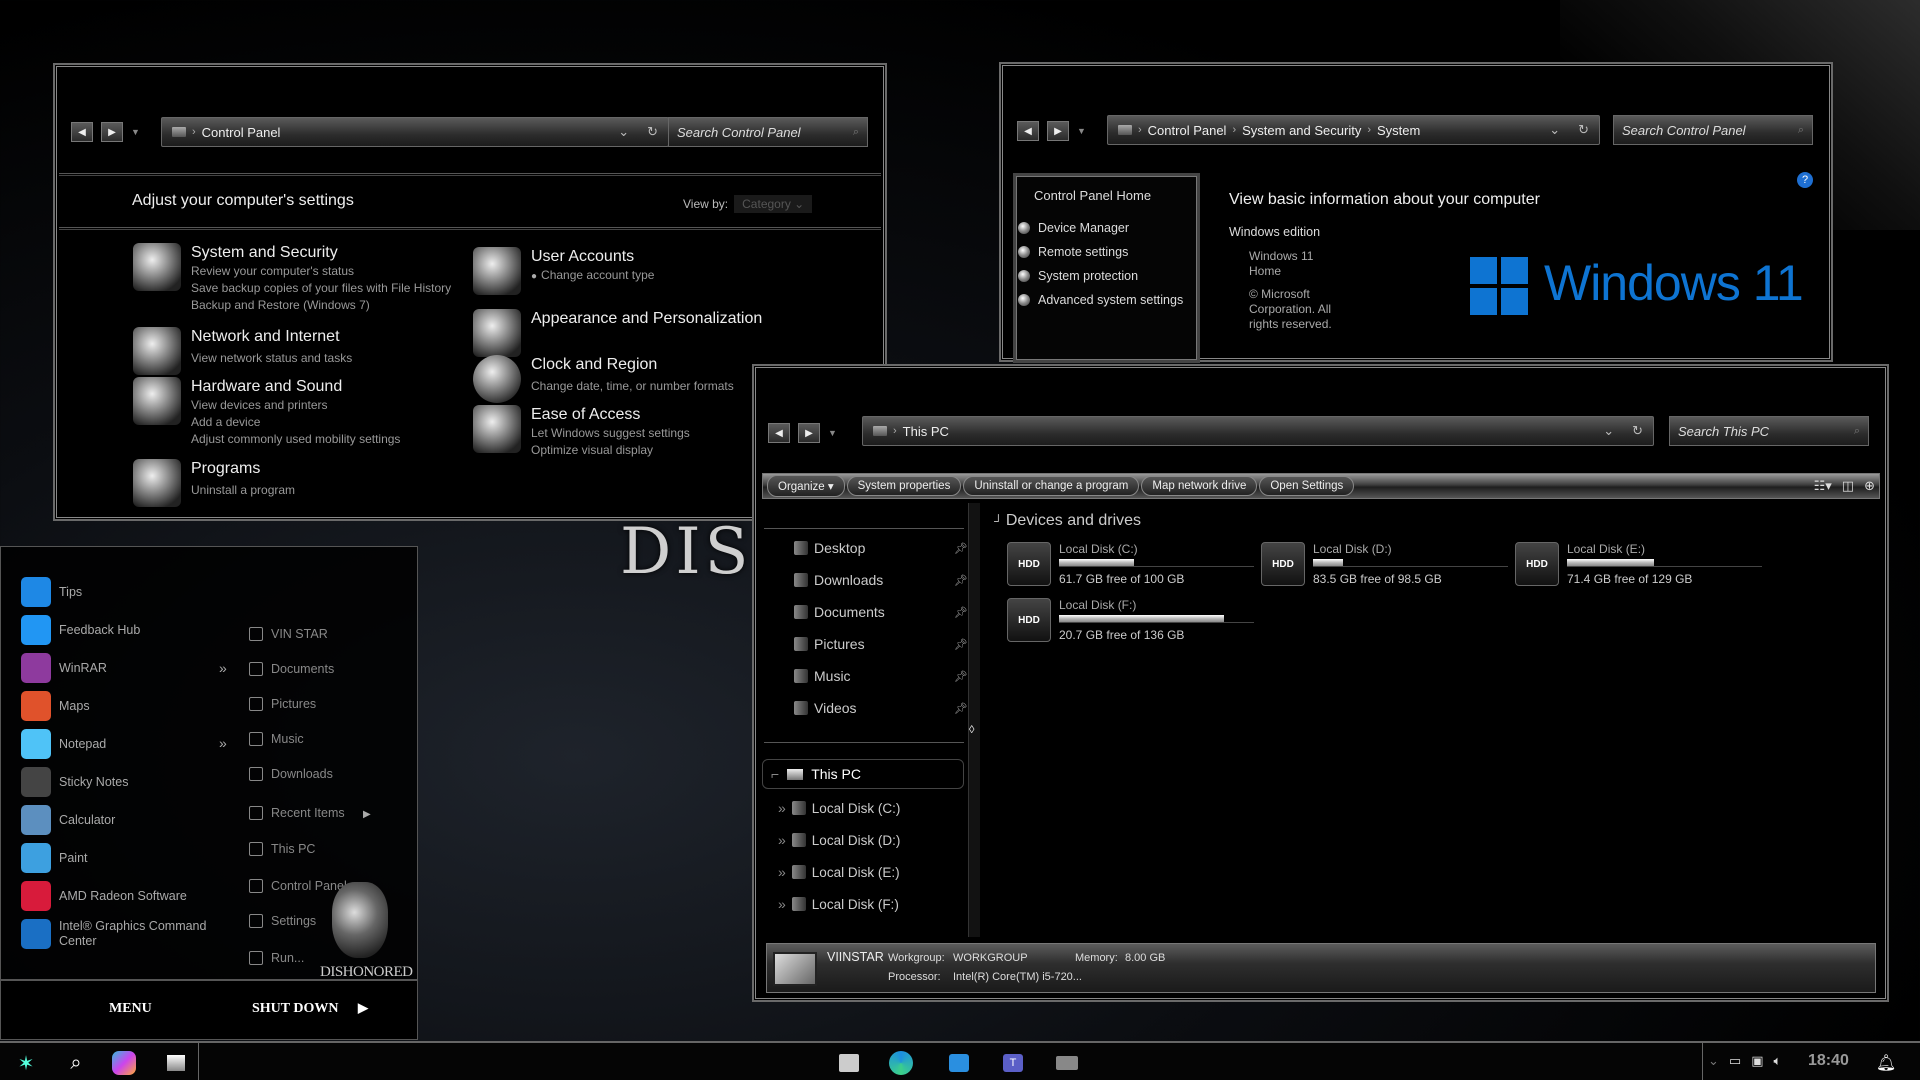  What do you see at coordinates (176, 1063) in the screenshot?
I see `task-view-icon` at bounding box center [176, 1063].